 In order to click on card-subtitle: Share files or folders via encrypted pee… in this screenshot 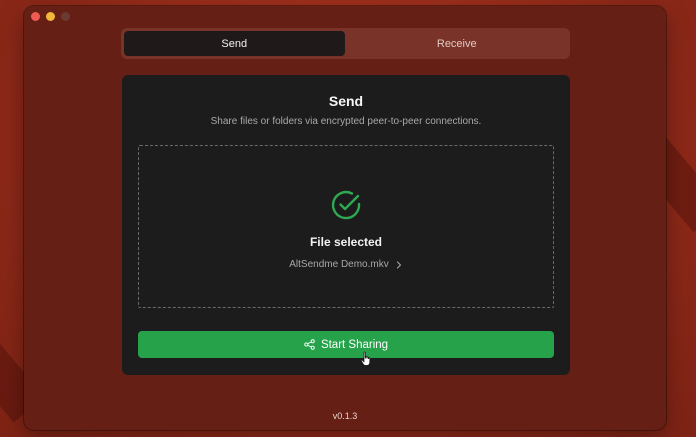, I will do `click(346, 121)`.